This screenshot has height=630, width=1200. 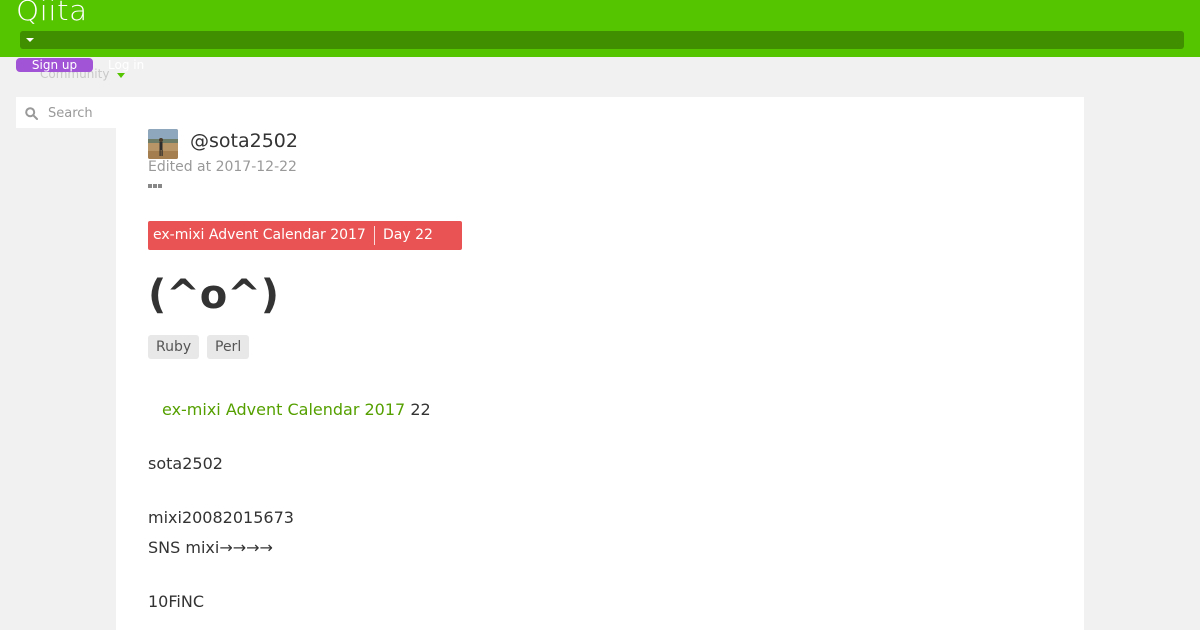 I want to click on author-username: @sota2502, so click(x=244, y=141).